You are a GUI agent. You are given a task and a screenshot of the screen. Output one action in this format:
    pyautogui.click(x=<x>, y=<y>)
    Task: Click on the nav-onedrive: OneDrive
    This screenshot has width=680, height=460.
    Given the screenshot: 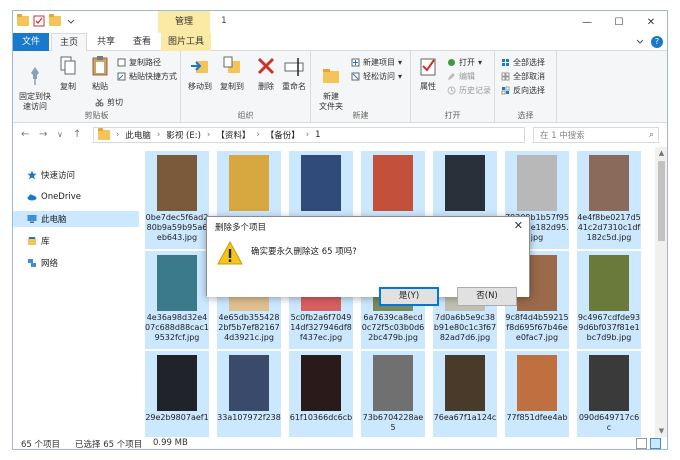 What is the action you would take?
    pyautogui.click(x=76, y=197)
    